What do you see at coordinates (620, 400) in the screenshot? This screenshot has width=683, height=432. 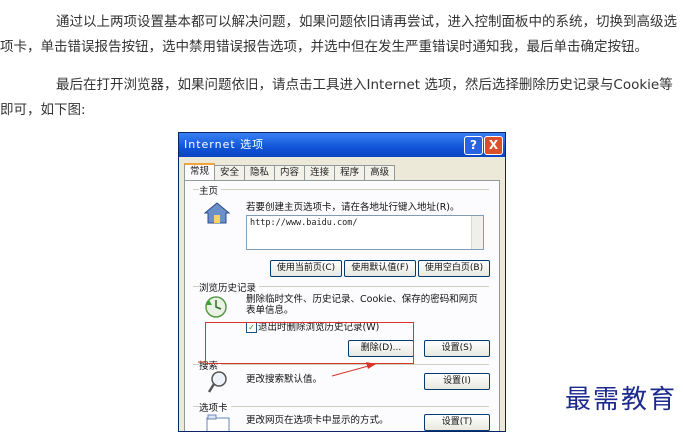 I see `watermark-logo: 最需教育` at bounding box center [620, 400].